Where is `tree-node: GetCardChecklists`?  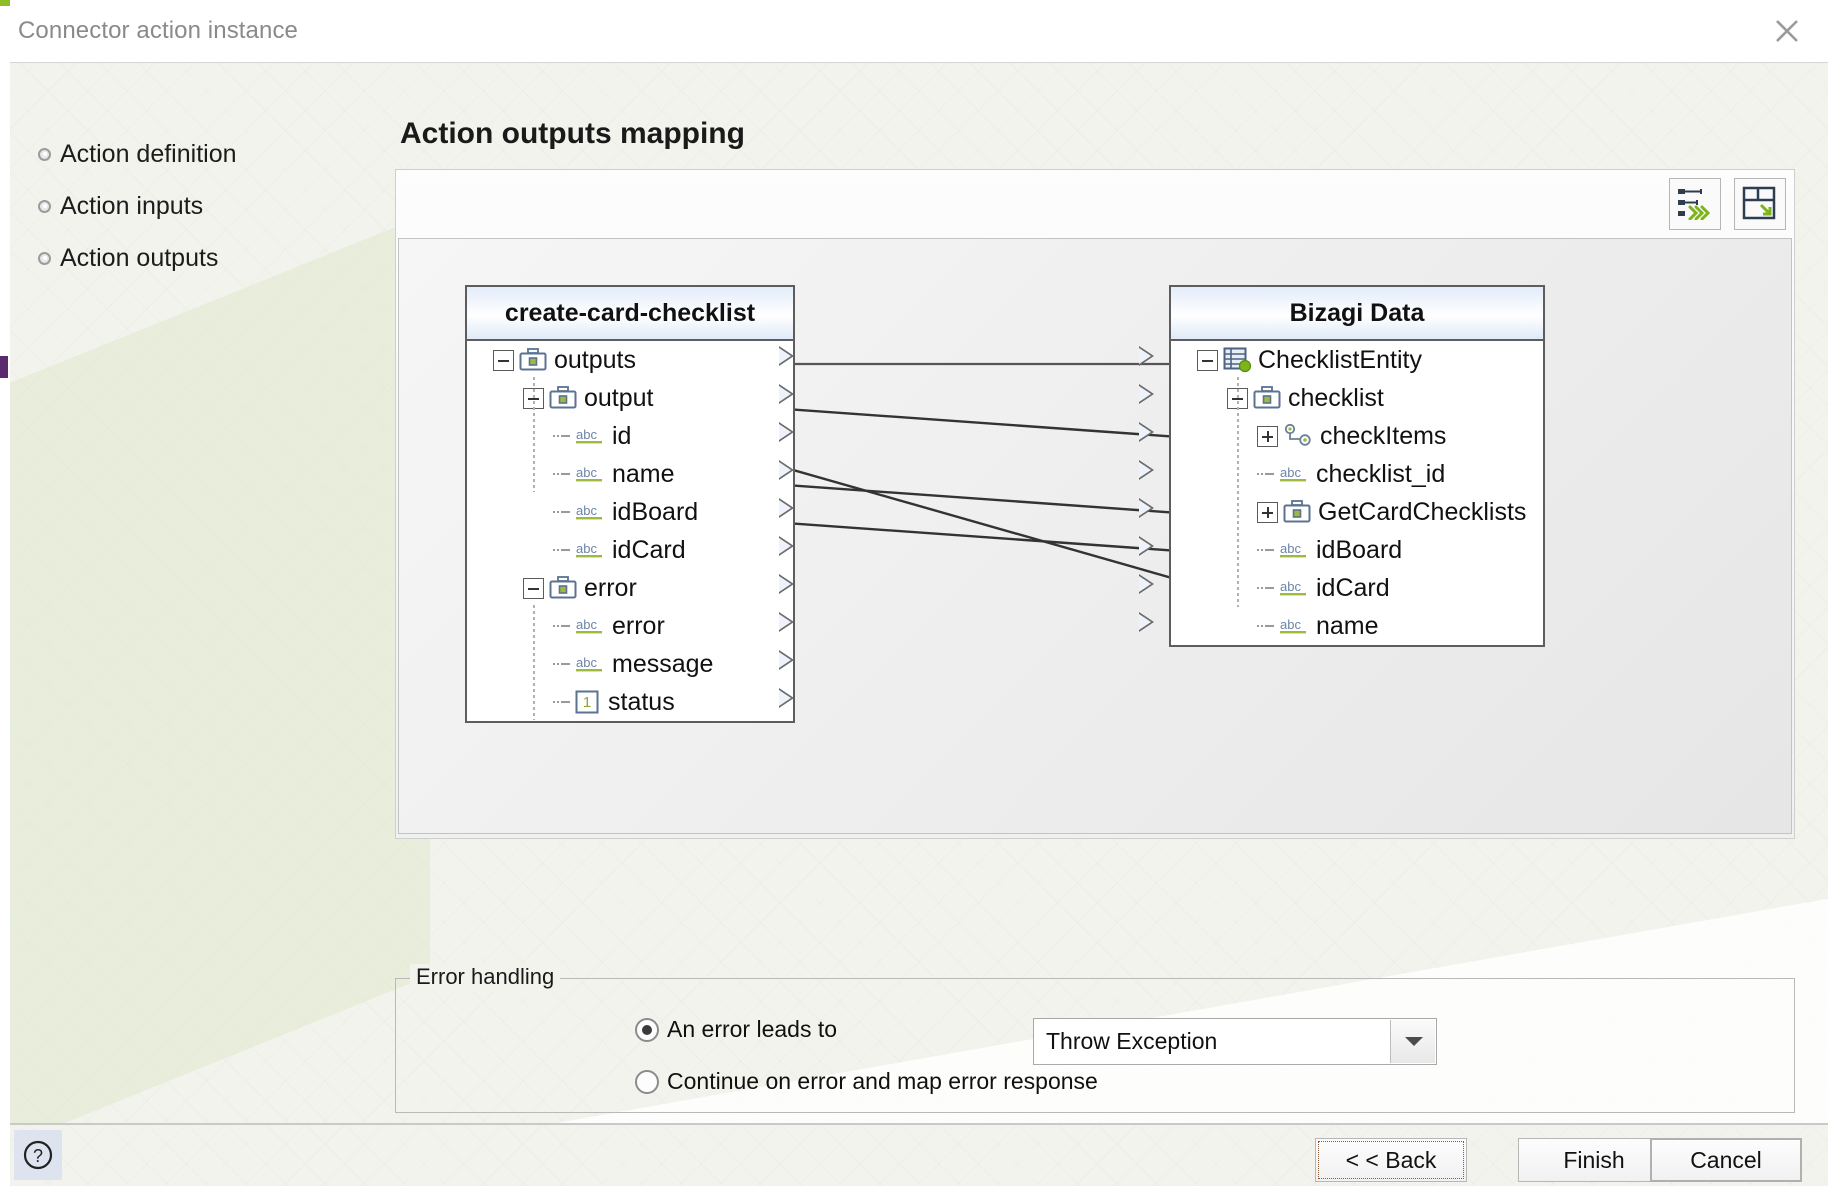
tree-node: GetCardChecklists is located at coordinates (1357, 512).